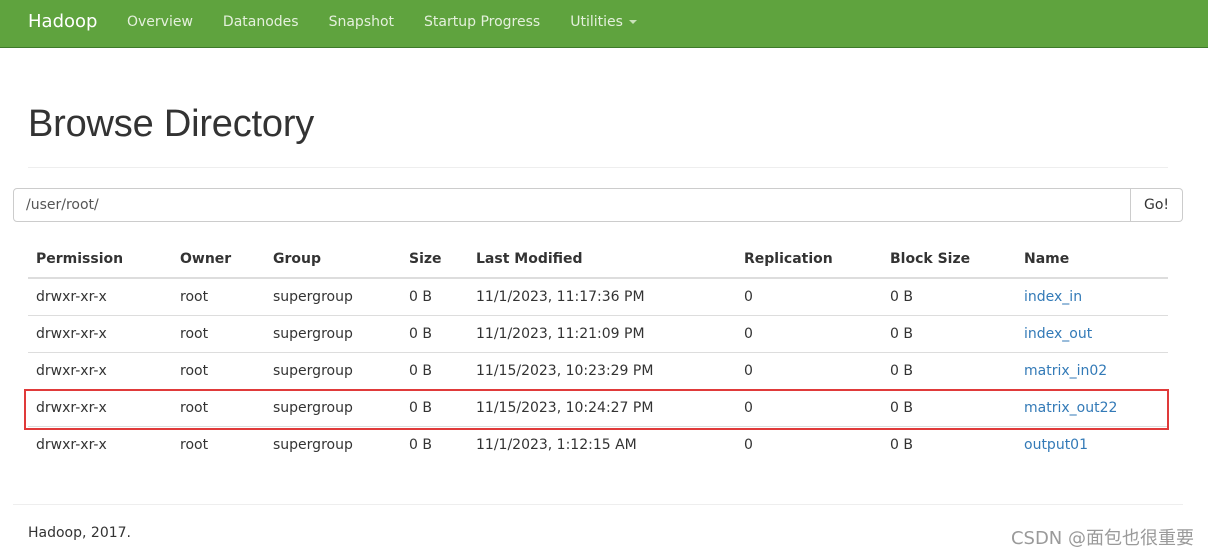  Describe the element at coordinates (596, 22) in the screenshot. I see `nav-utilities-label: Utilities` at that location.